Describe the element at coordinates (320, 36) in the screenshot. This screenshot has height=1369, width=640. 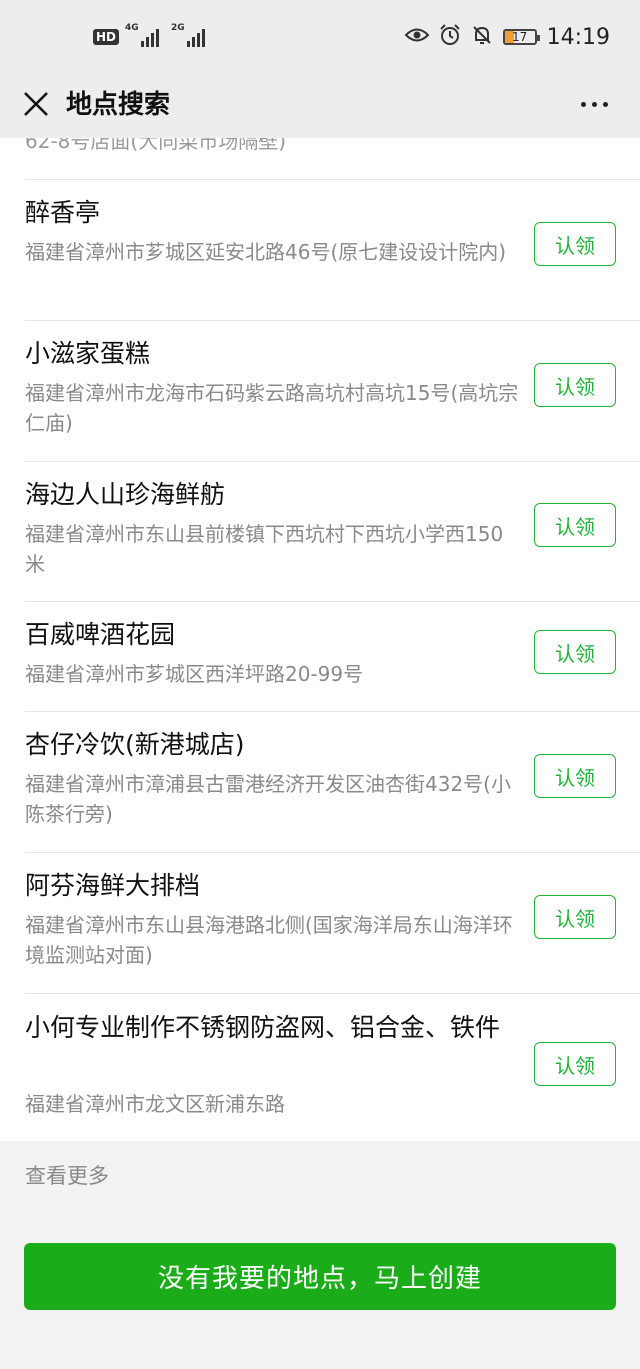
I see `status-bar: HD 4G 2G 17 14:19` at that location.